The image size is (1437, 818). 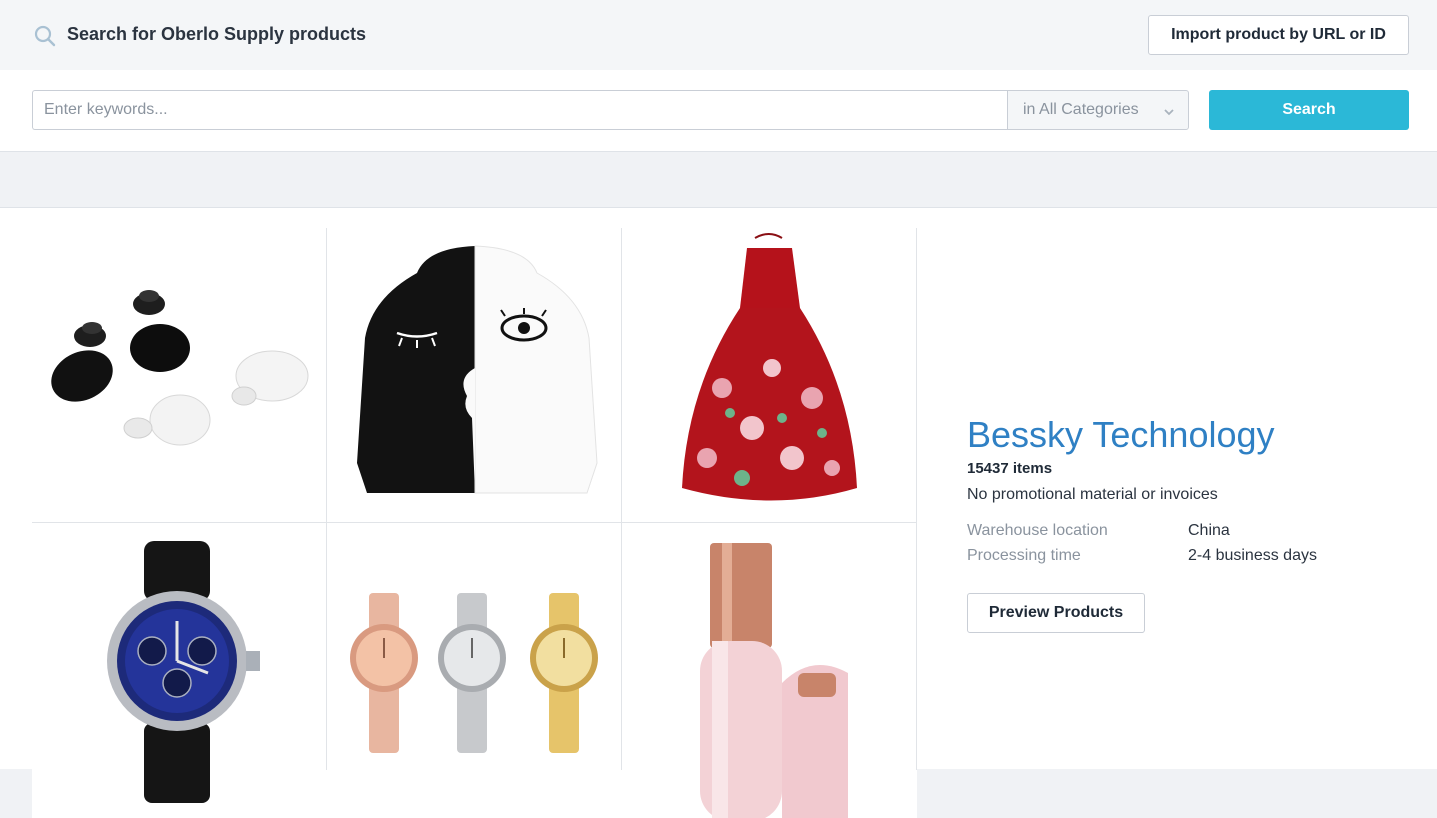 I want to click on meta-label: Processing time, so click(x=1024, y=555).